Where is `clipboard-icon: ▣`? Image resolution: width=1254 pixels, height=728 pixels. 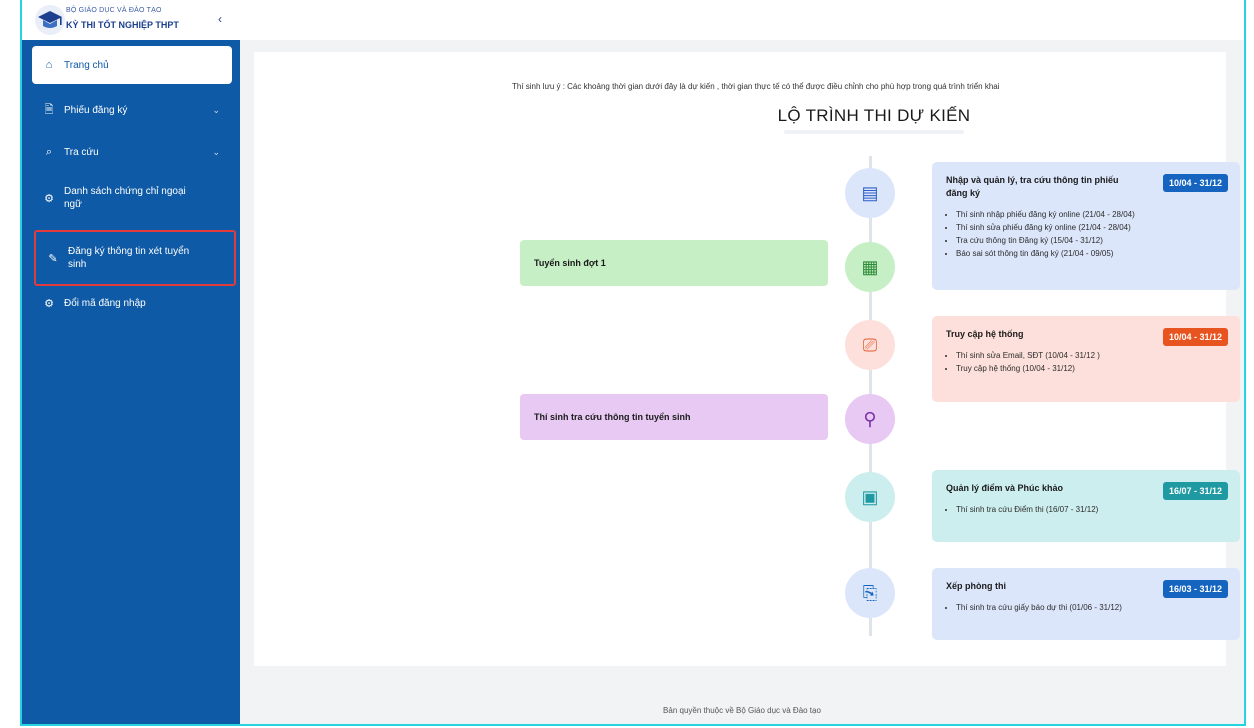
clipboard-icon: ▣ is located at coordinates (870, 497).